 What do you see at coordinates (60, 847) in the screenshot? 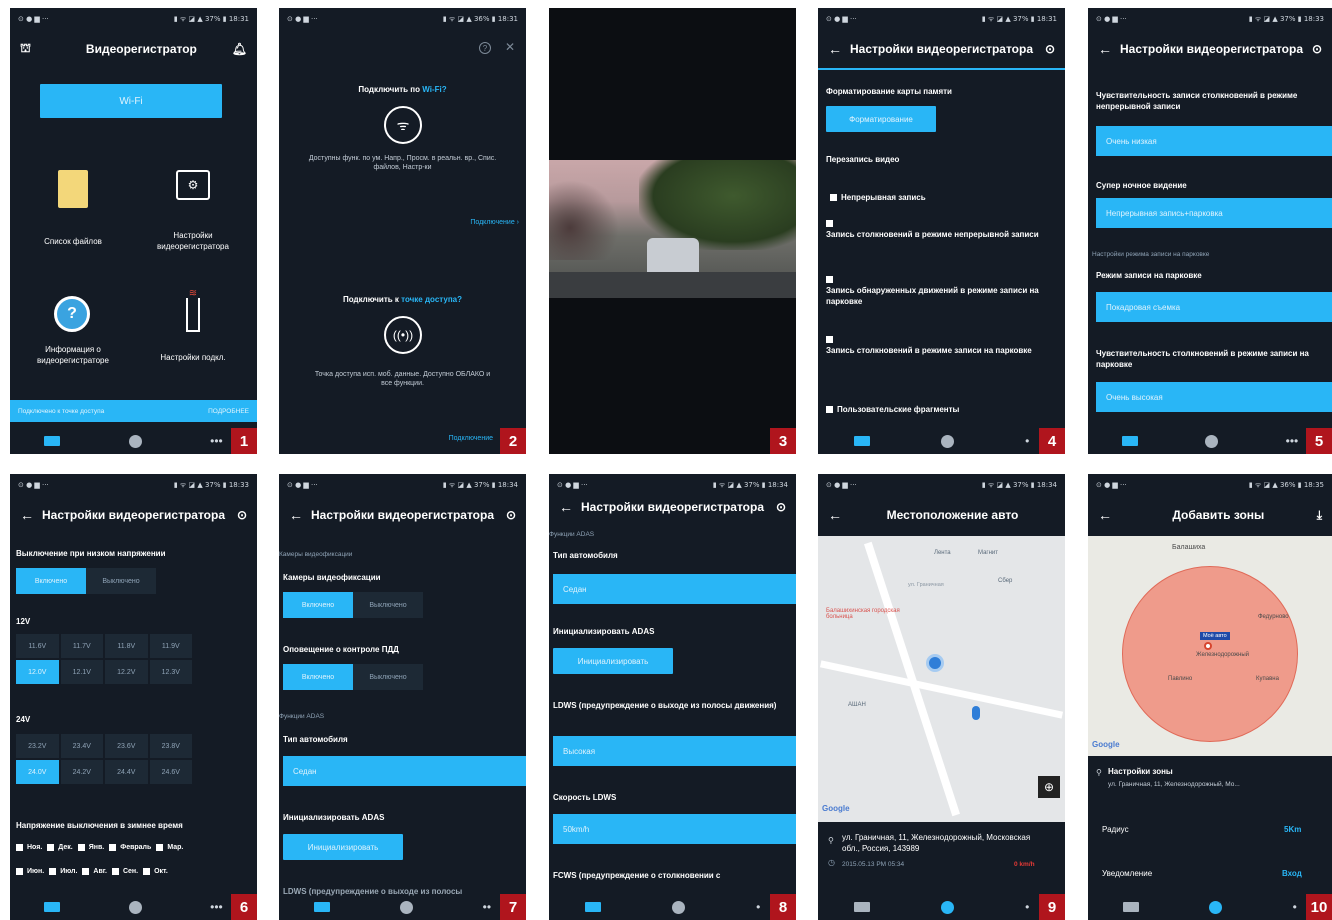
I see `month-checkbox: Дек.` at bounding box center [60, 847].